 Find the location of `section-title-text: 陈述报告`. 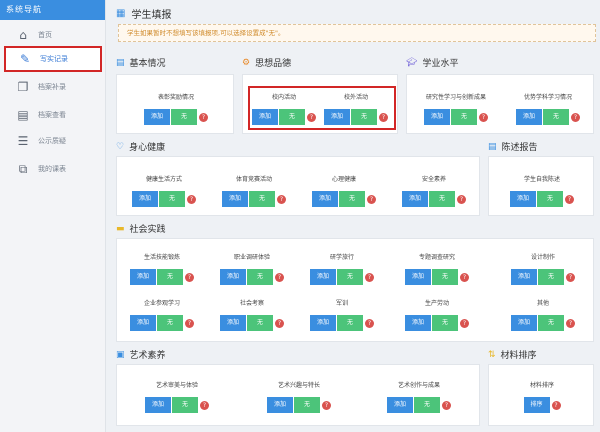

section-title-text: 陈述报告 is located at coordinates (519, 148).